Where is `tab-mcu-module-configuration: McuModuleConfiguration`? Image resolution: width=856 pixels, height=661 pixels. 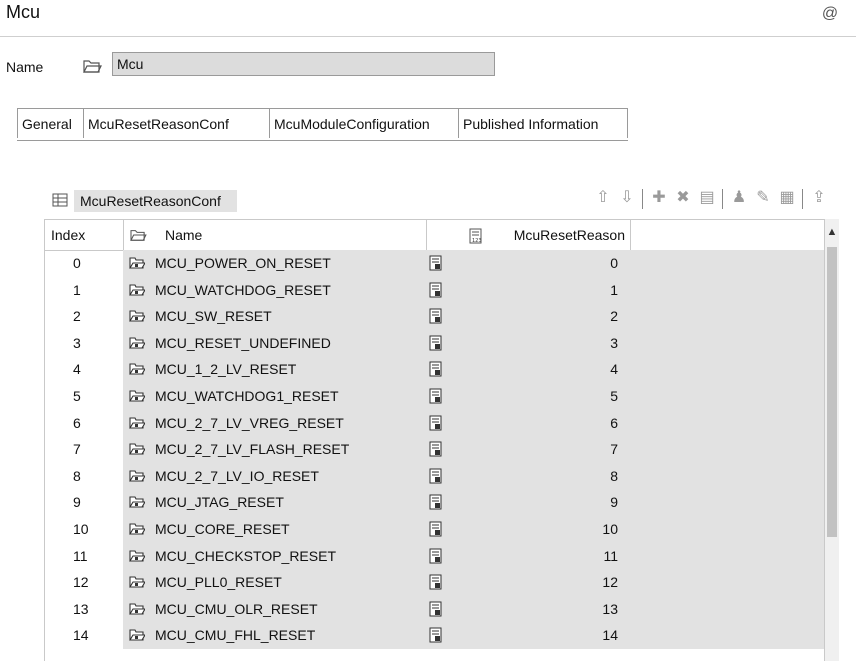 tab-mcu-module-configuration: McuModuleConfiguration is located at coordinates (364, 123).